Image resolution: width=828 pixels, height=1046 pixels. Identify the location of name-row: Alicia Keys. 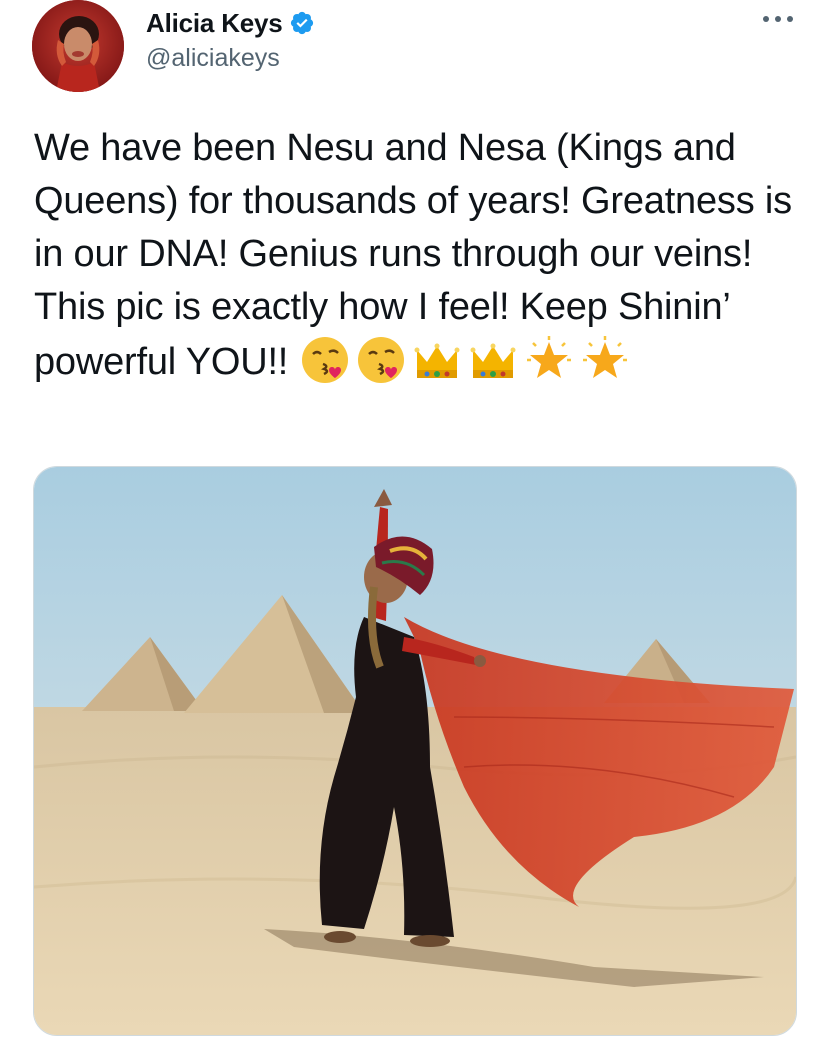
(230, 23).